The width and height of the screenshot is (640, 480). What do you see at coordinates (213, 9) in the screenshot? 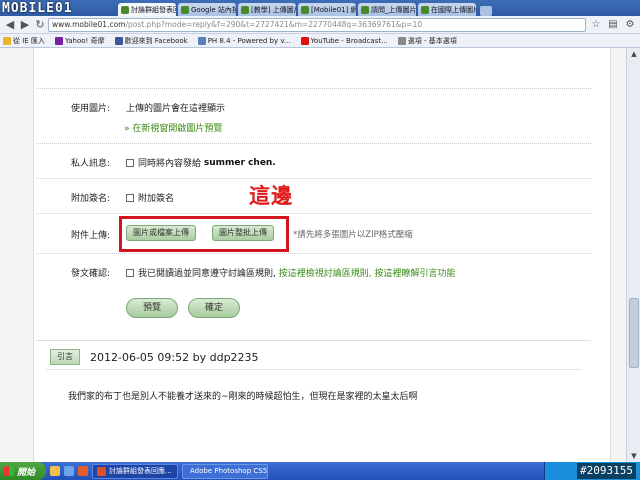
I see `tab-label: Google 站內搜尋` at bounding box center [213, 9].